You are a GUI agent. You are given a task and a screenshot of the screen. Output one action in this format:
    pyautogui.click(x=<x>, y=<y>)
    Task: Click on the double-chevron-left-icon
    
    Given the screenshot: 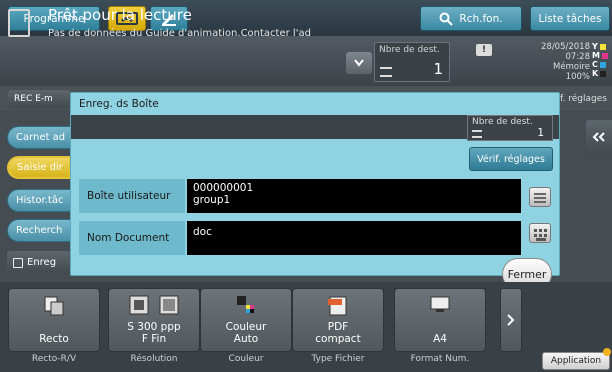 What is the action you would take?
    pyautogui.click(x=598, y=137)
    